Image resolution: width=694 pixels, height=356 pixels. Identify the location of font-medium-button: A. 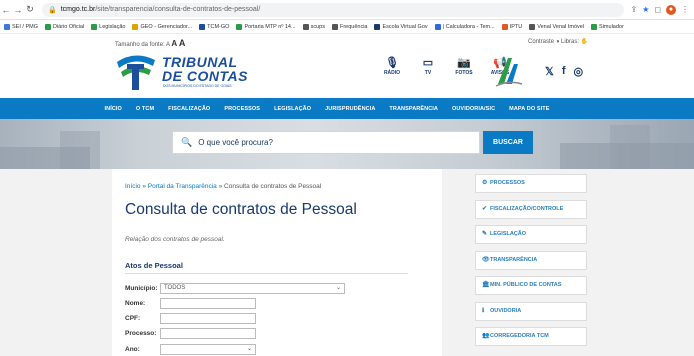
(174, 43).